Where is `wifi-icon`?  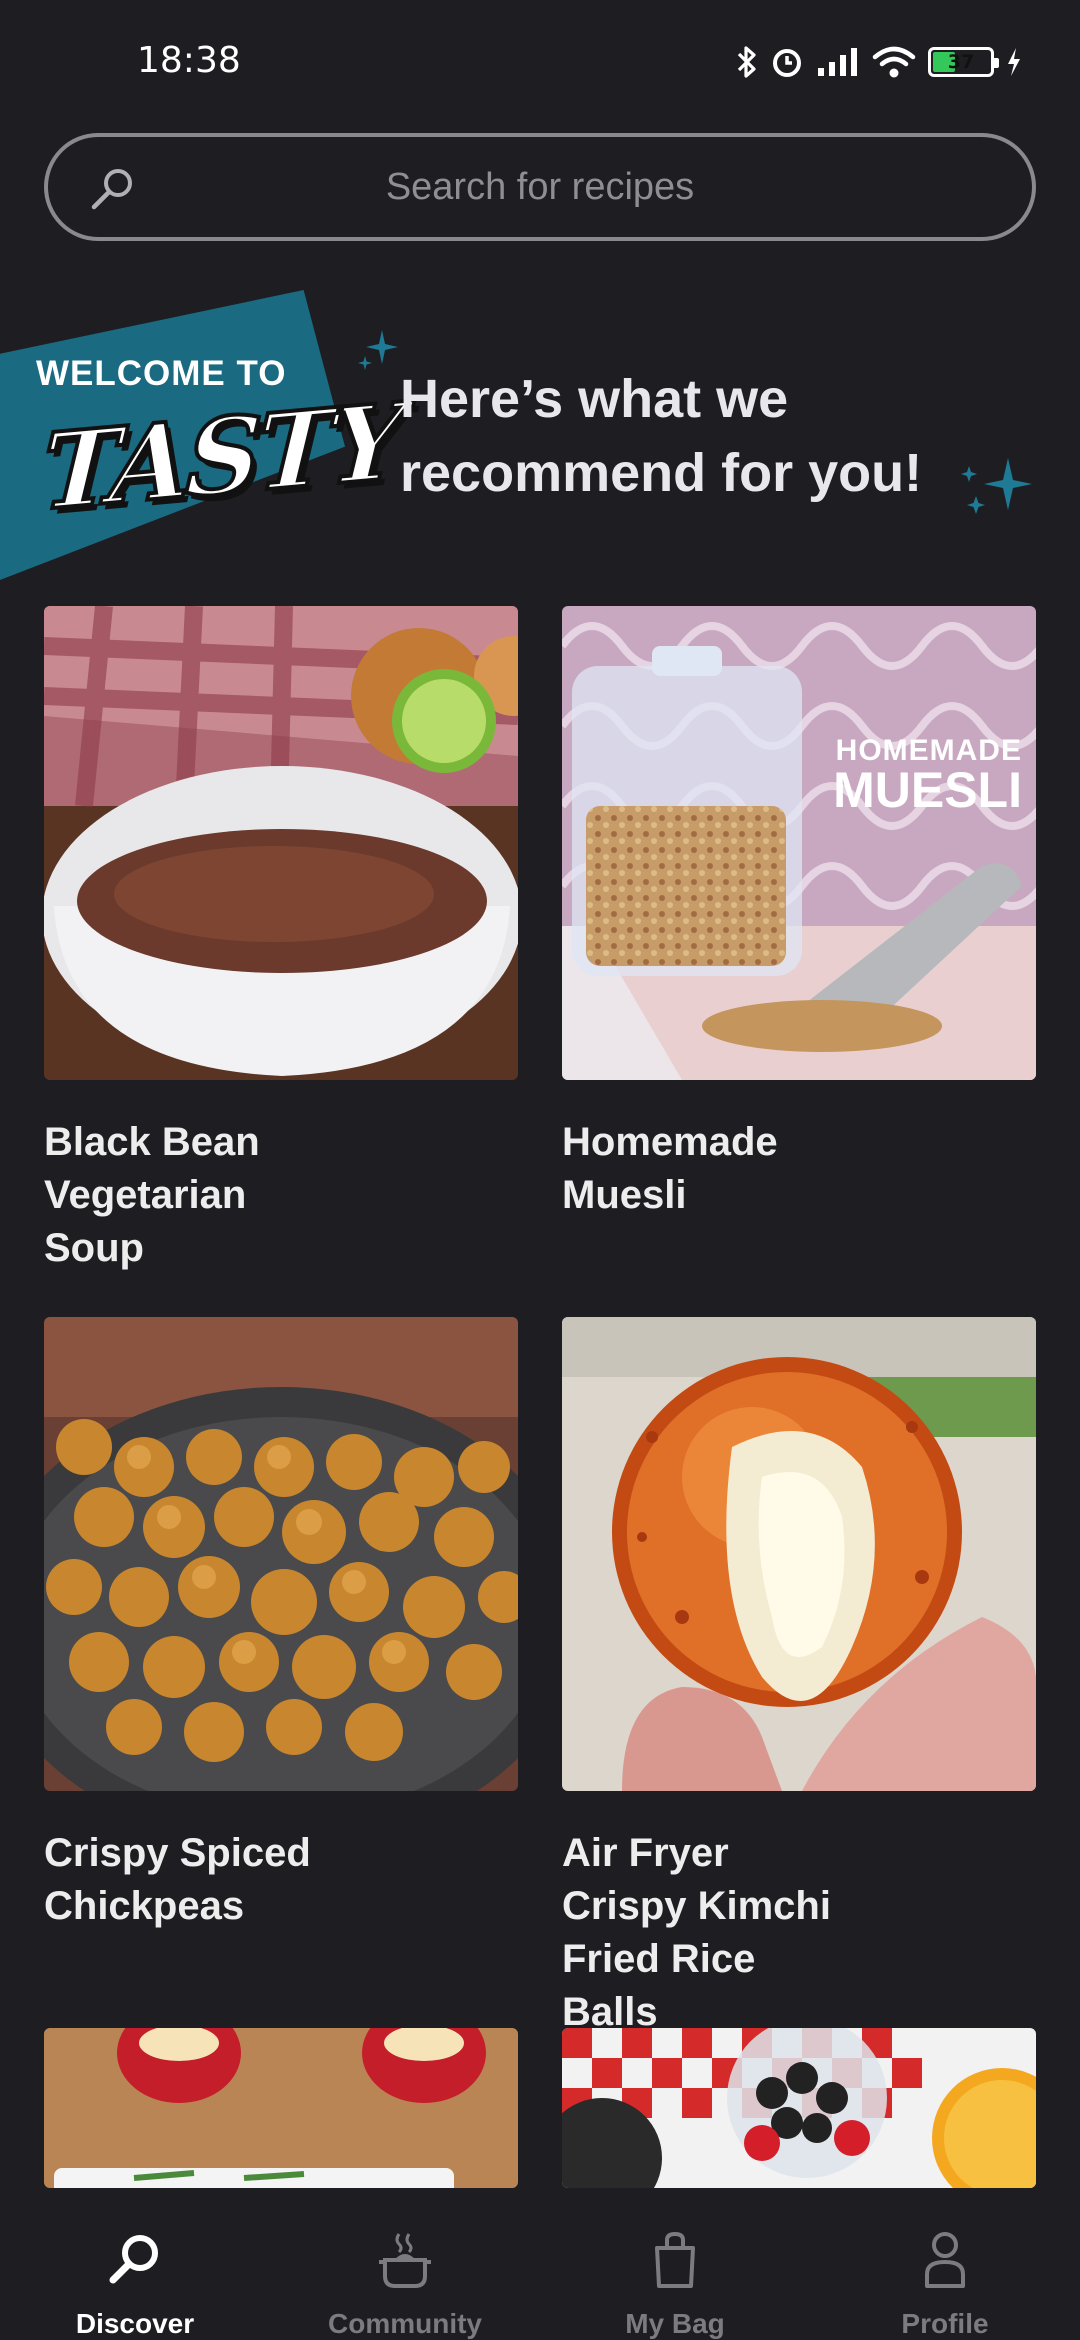 wifi-icon is located at coordinates (894, 62).